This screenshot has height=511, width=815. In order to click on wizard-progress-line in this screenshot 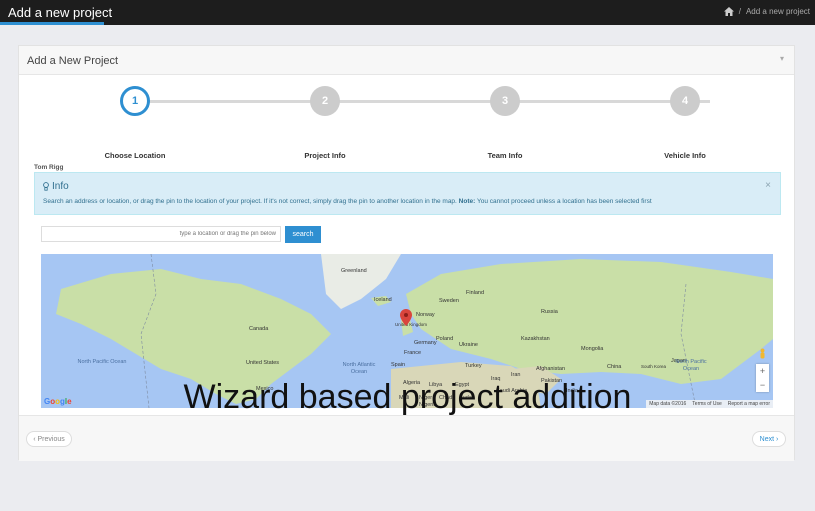, I will do `click(423, 101)`.